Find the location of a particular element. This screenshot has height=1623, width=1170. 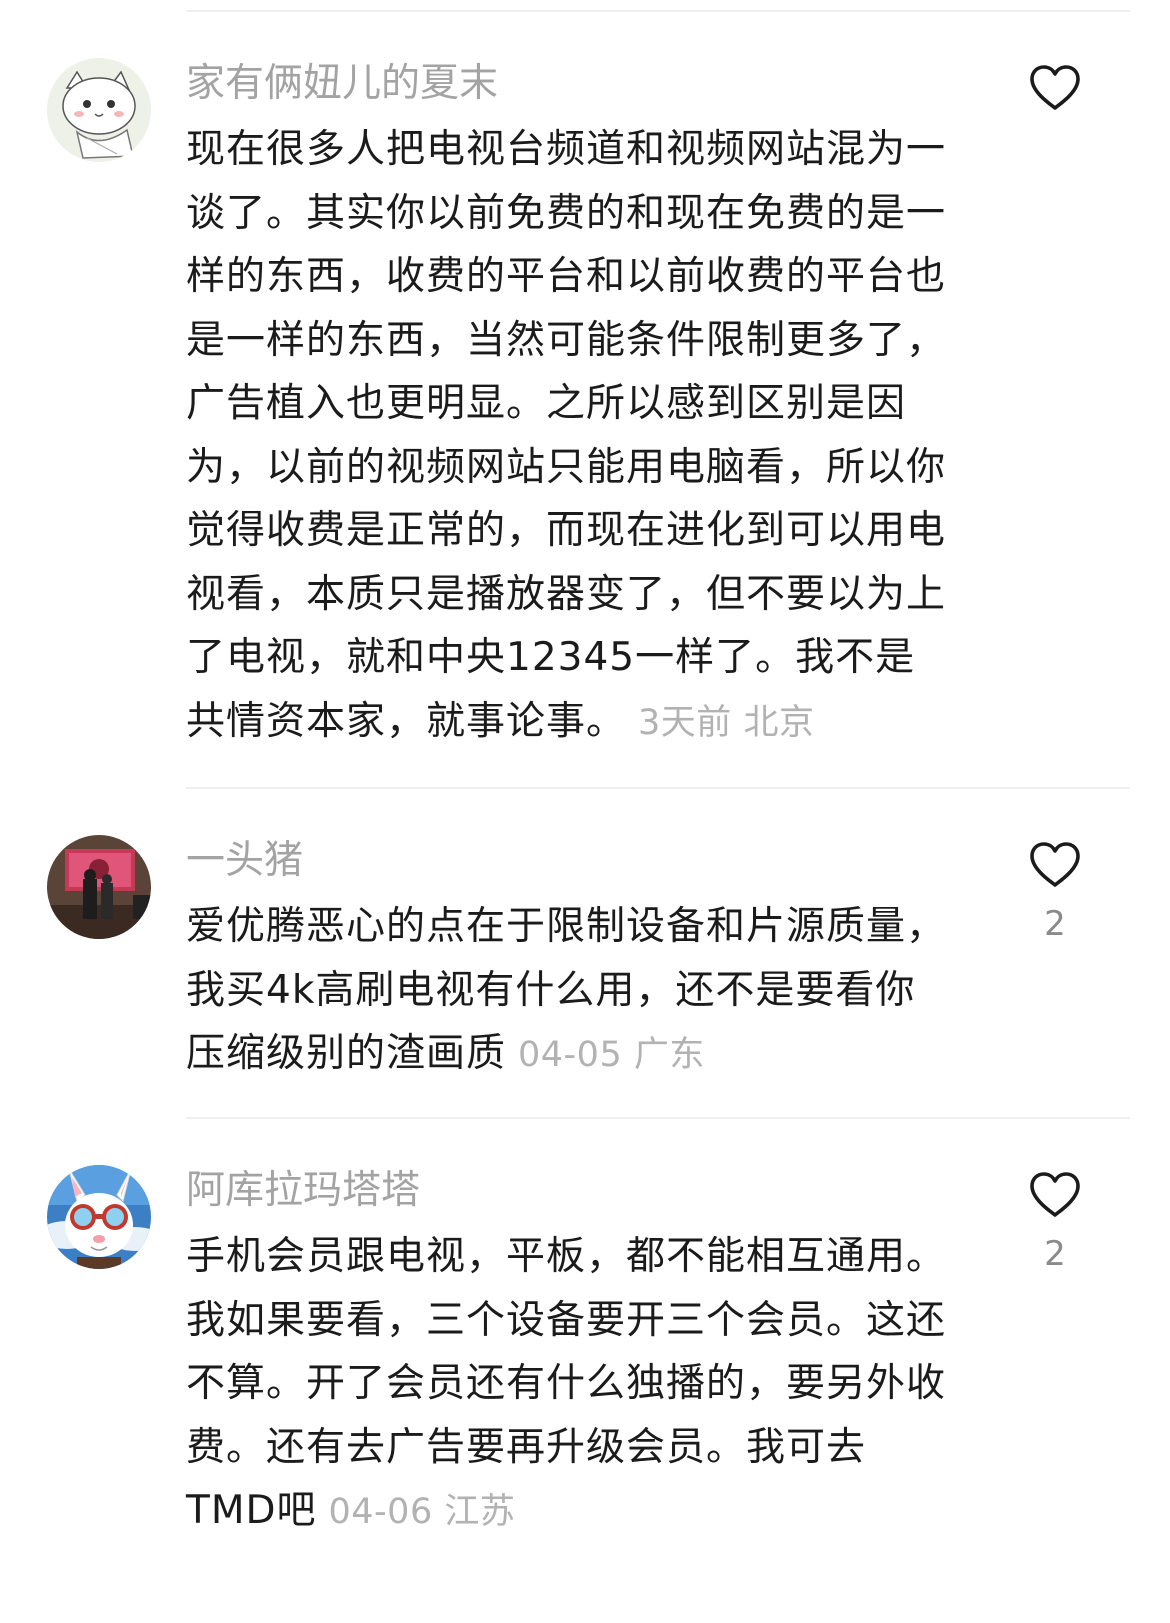

comment-line: 觉得收费是正常的，而现在进化到可以用电 is located at coordinates (566, 530).